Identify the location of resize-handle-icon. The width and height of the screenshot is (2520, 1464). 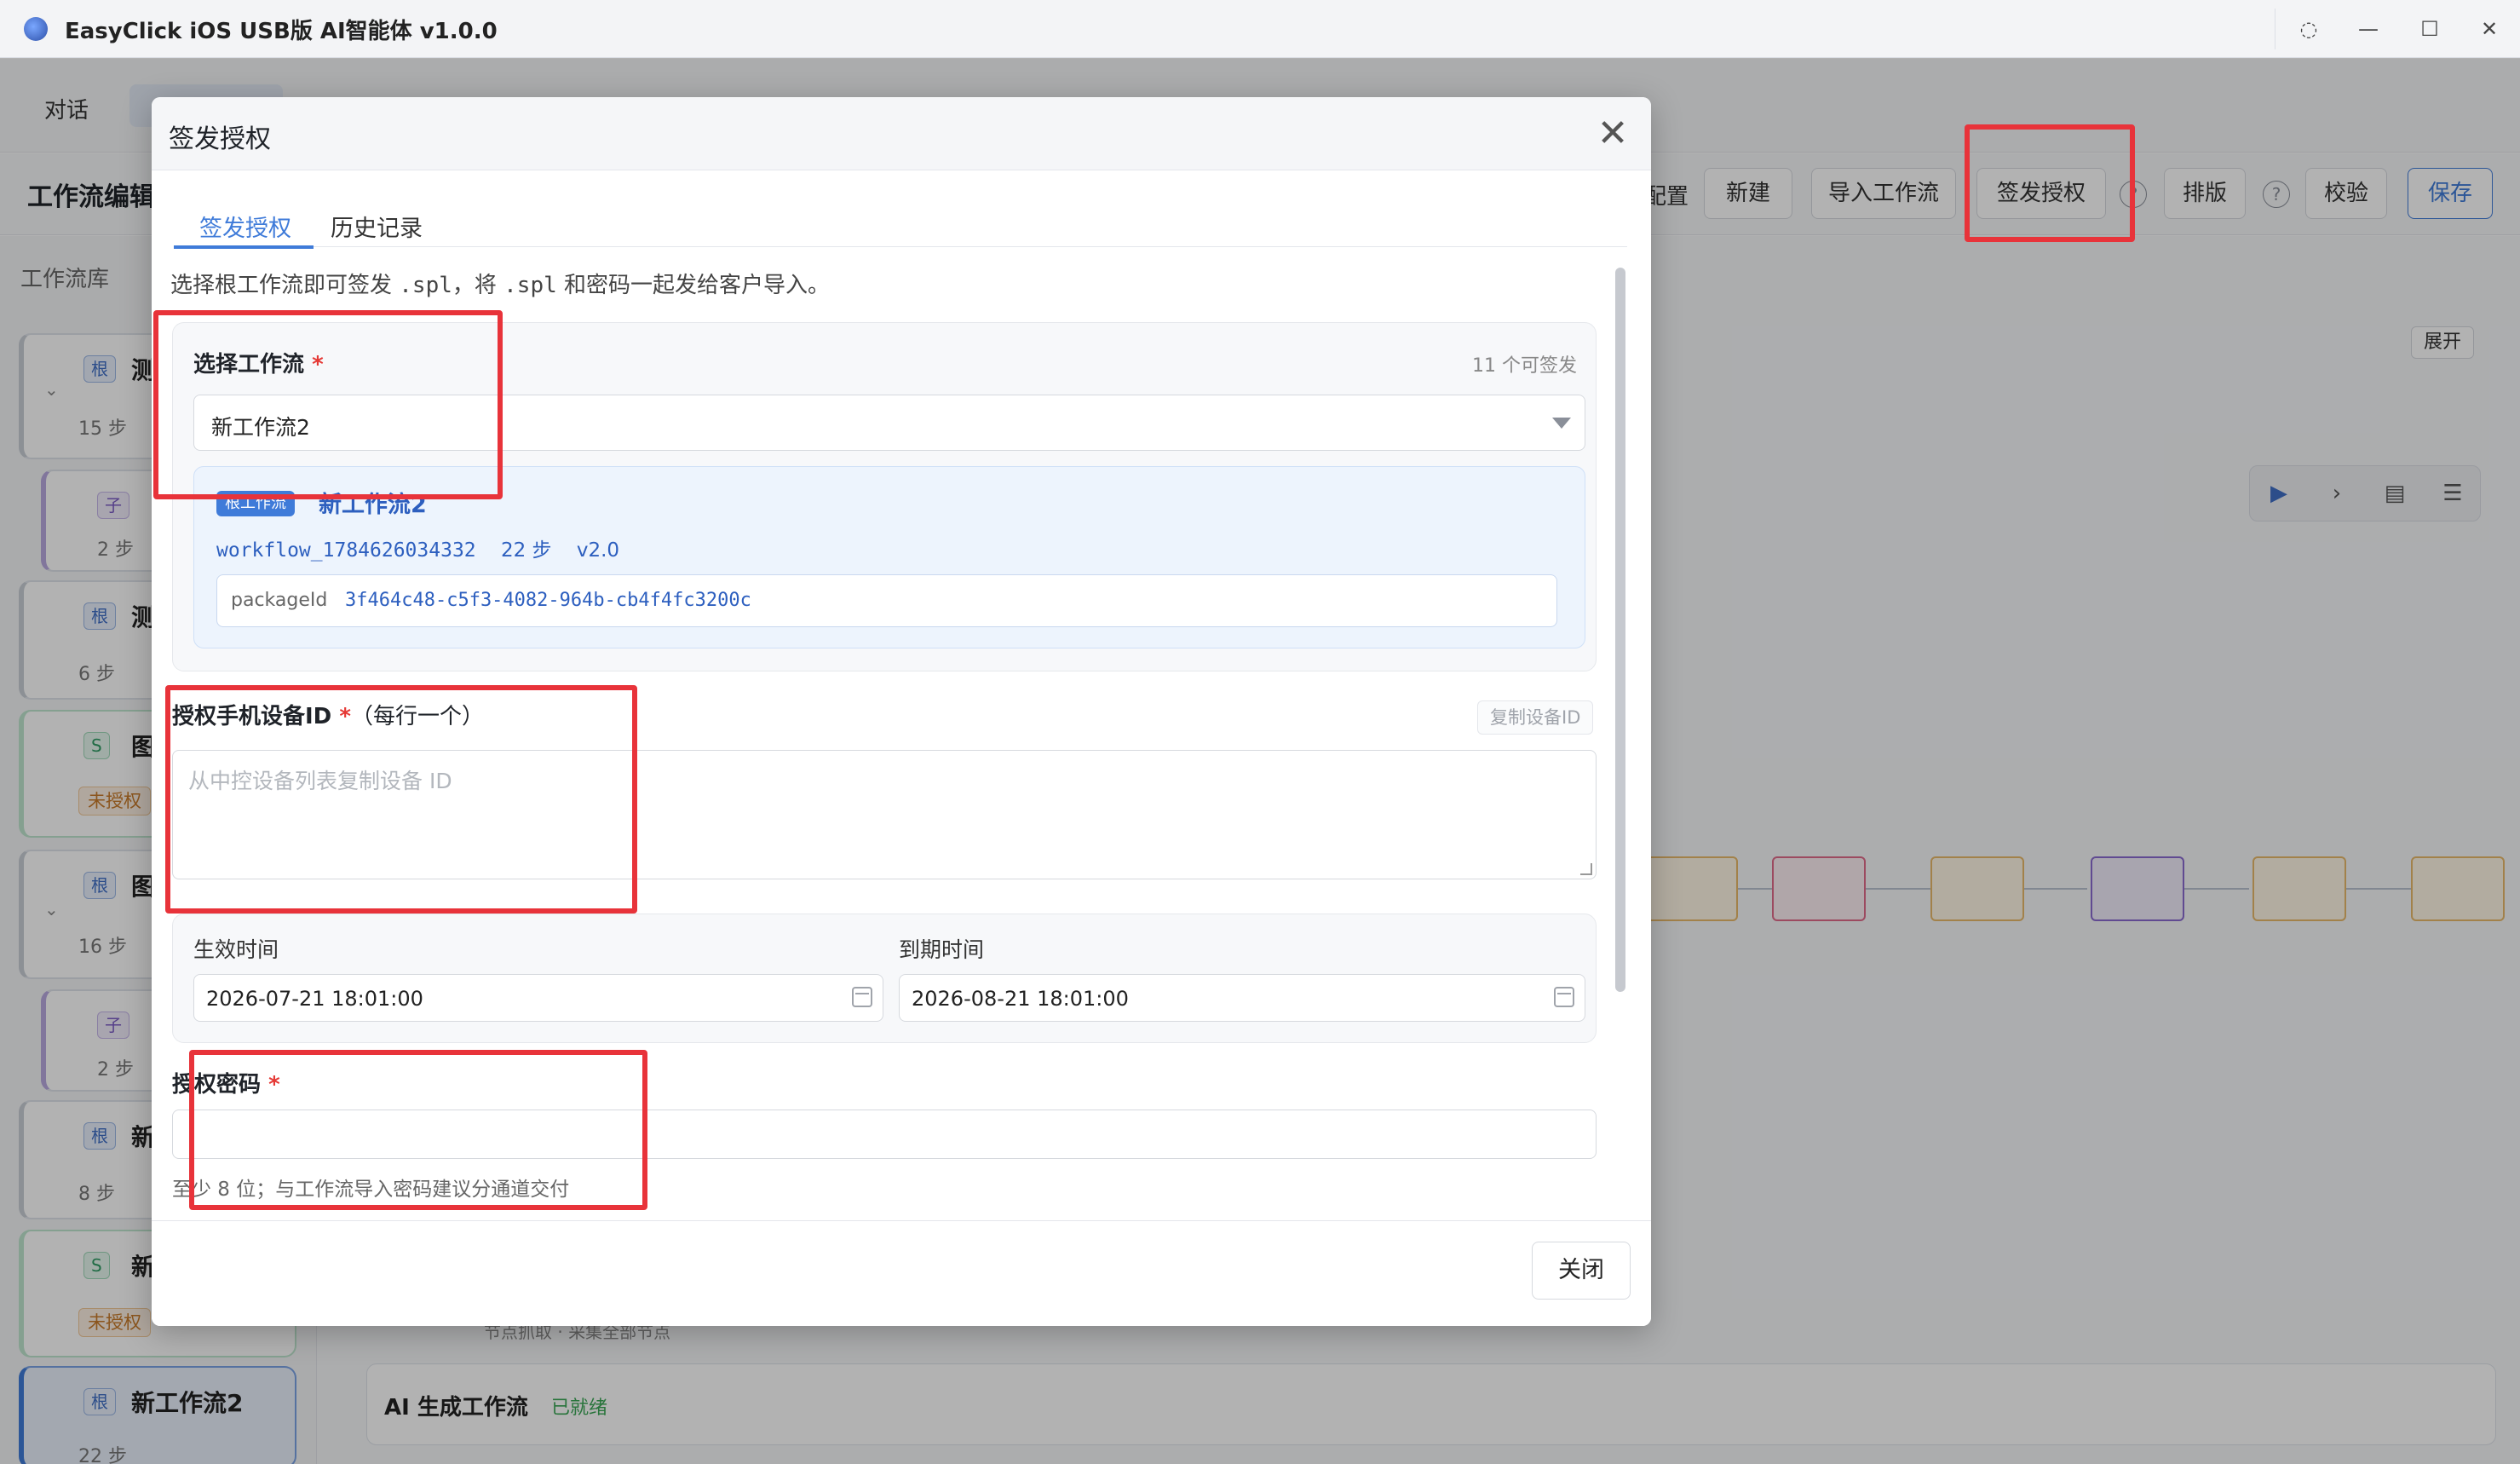
(1586, 869).